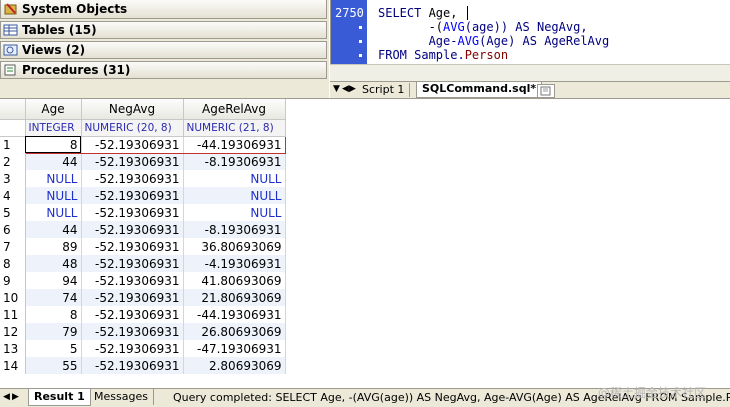 The height and width of the screenshot is (407, 730). I want to click on cell-age: 55, so click(53, 365).